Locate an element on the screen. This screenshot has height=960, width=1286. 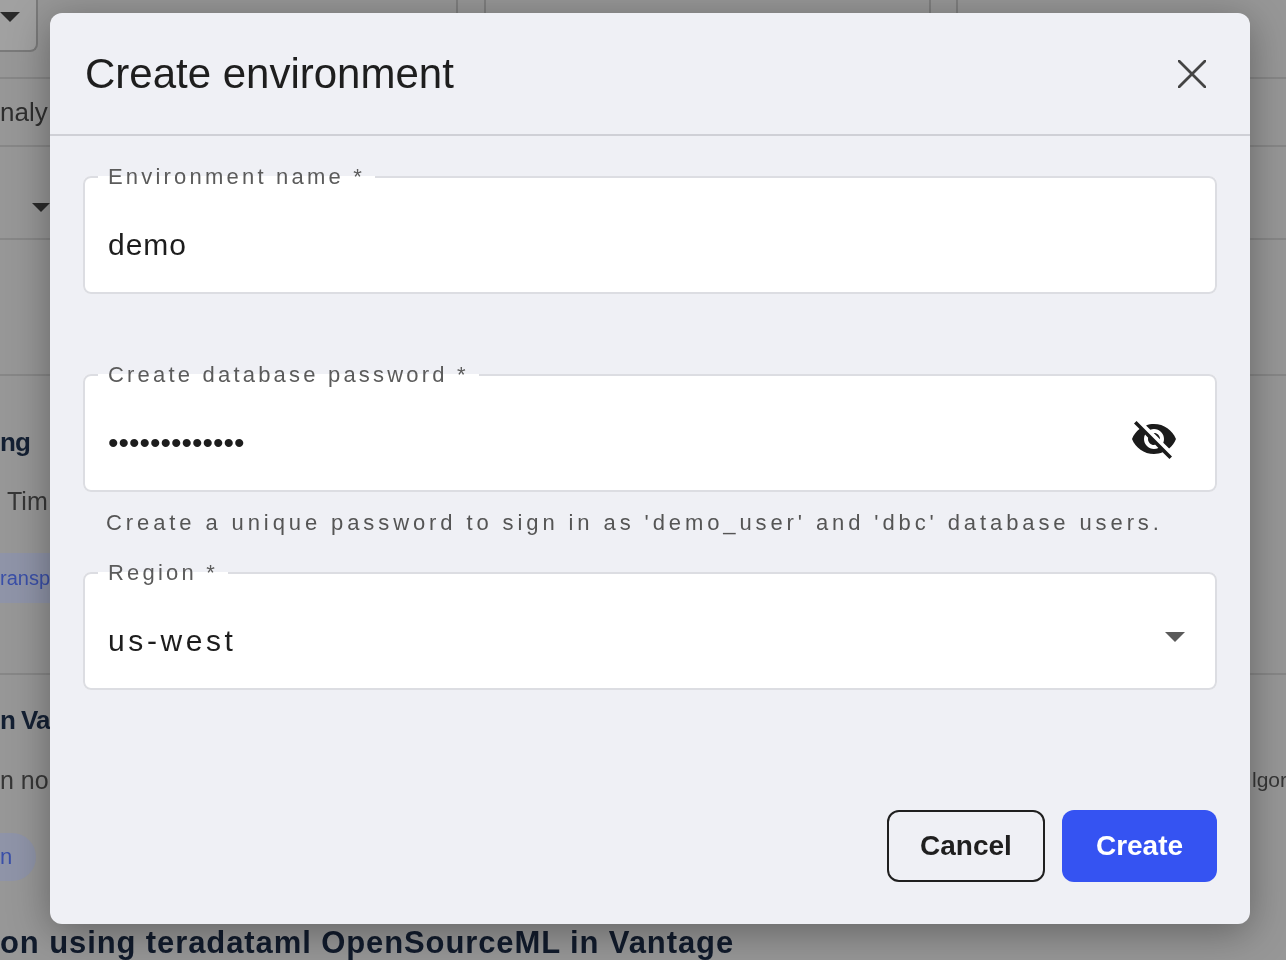
card-text: lgor is located at coordinates (1269, 780).